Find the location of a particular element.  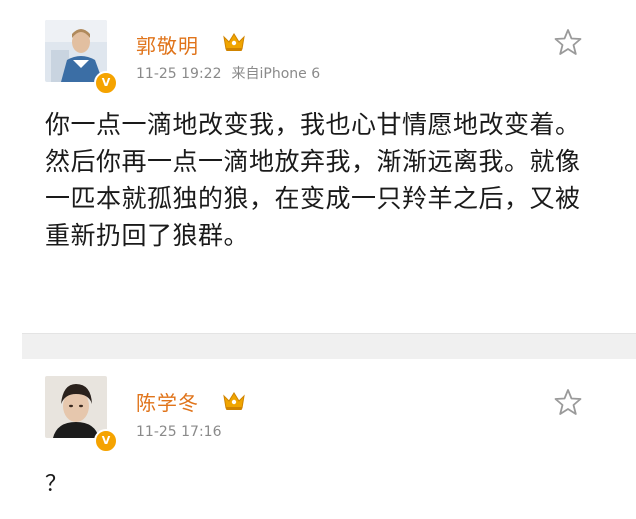

post-source: 来自iPhone 6 is located at coordinates (275, 74).